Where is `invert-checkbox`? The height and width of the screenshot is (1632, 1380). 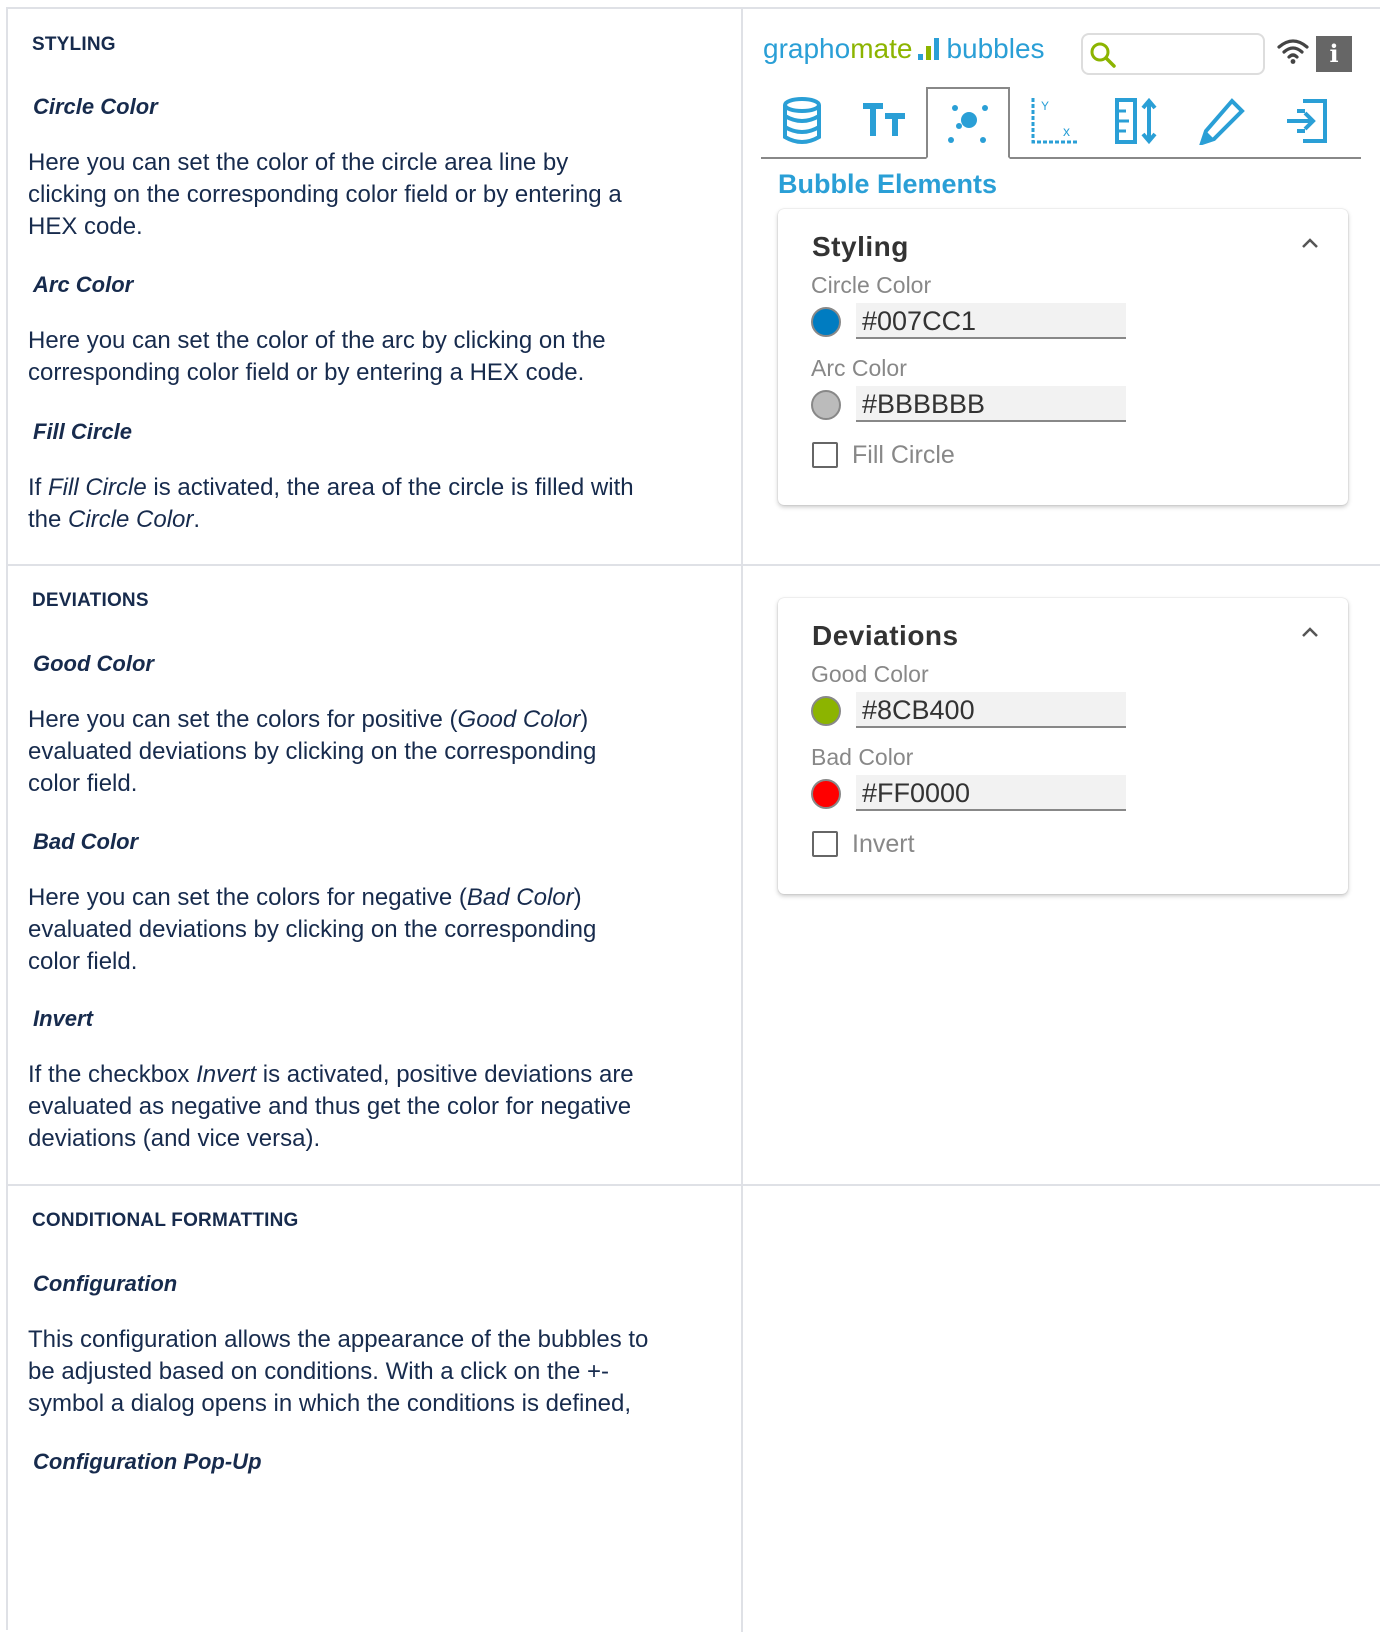
invert-checkbox is located at coordinates (825, 844).